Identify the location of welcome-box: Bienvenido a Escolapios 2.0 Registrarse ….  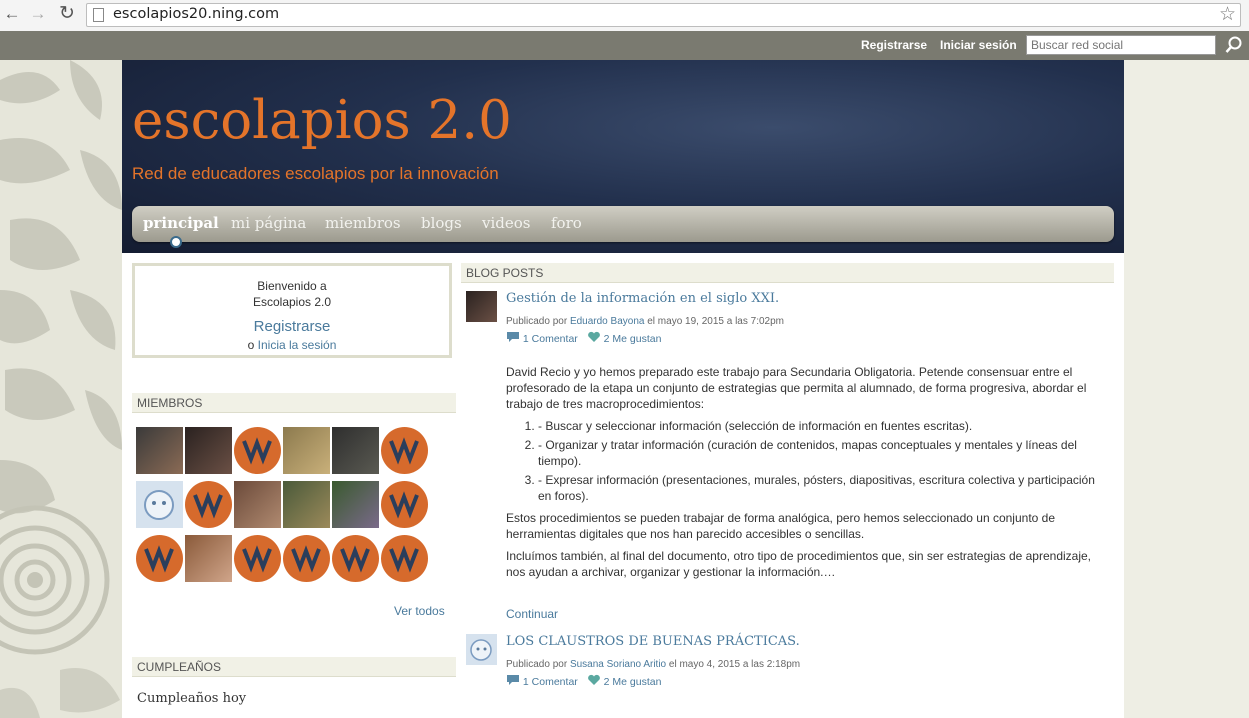
(292, 310).